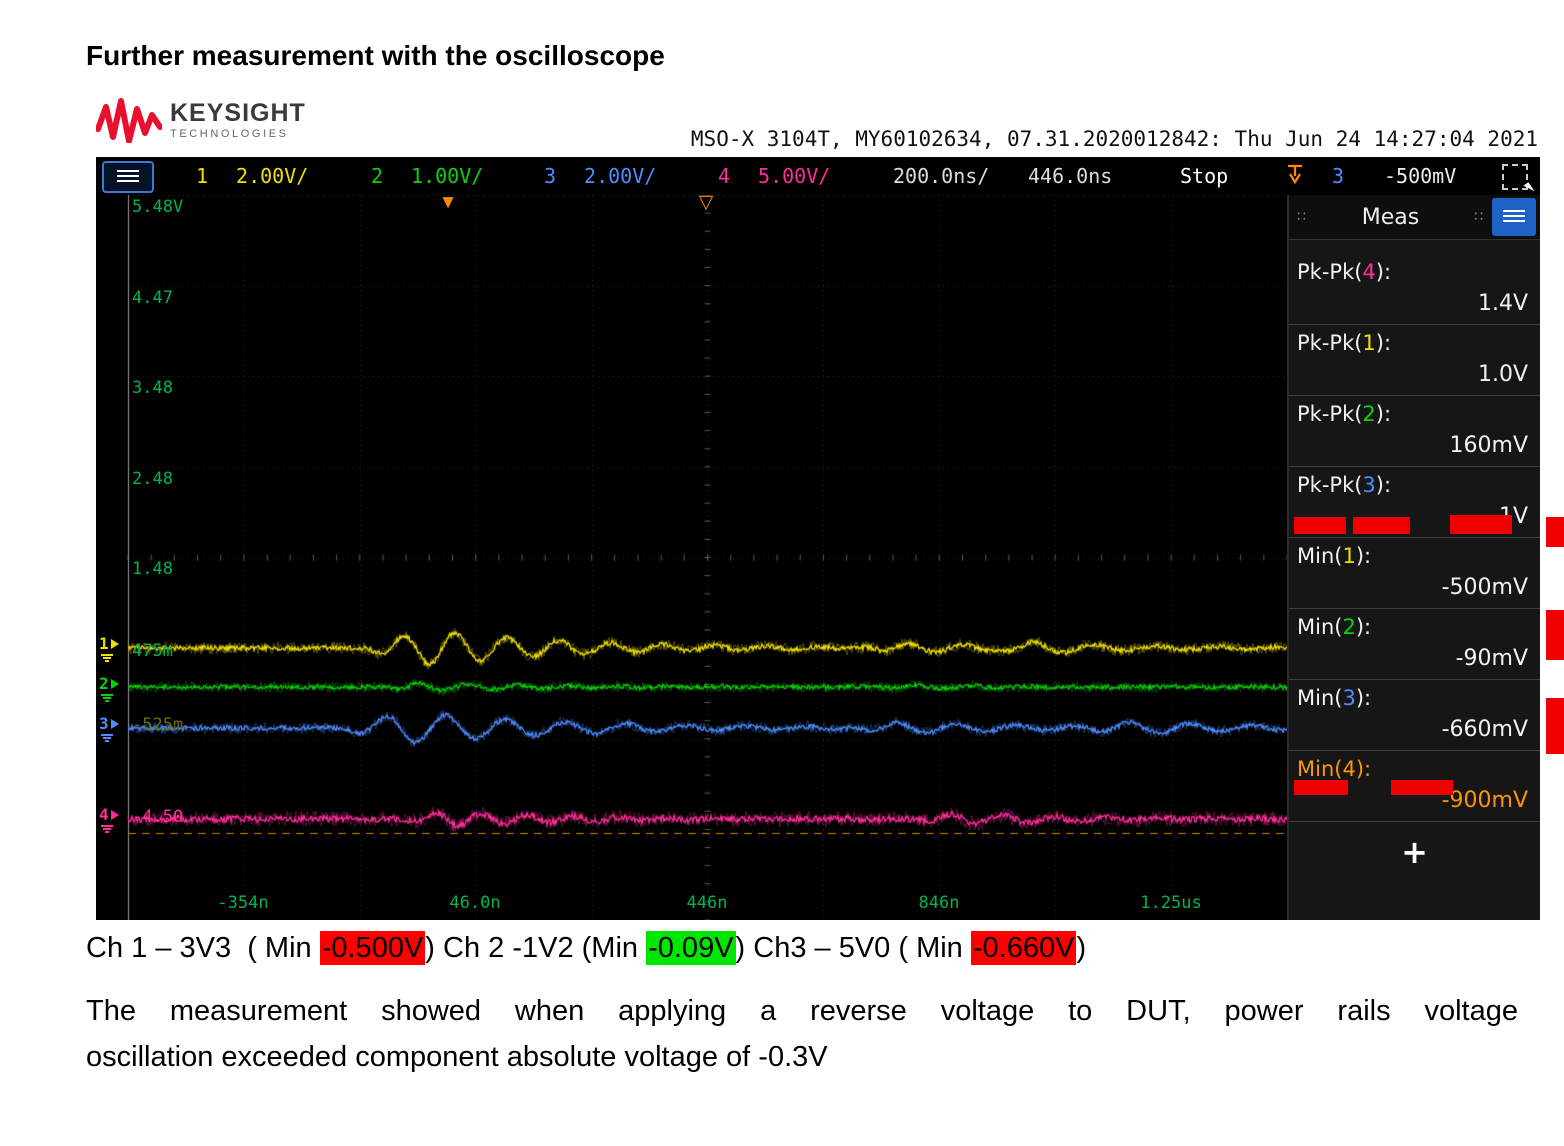 This screenshot has width=1564, height=1146. I want to click on v-axis-label: -525m, so click(158, 725).